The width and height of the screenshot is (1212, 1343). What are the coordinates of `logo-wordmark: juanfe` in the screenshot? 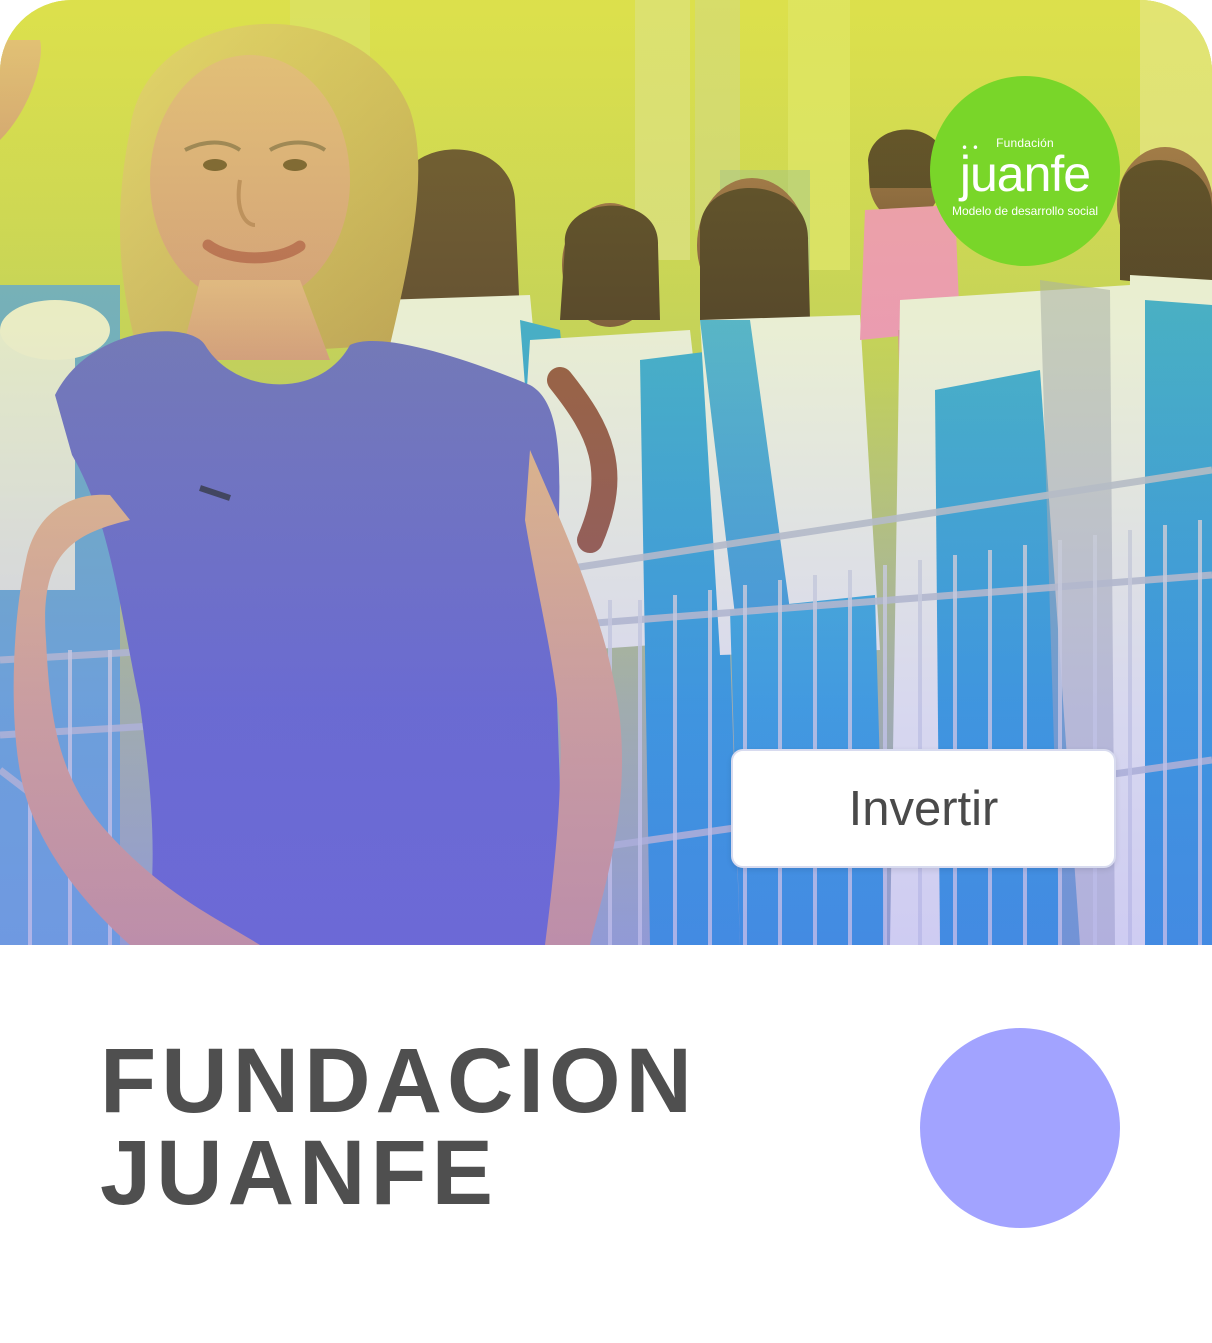 It's located at (1025, 174).